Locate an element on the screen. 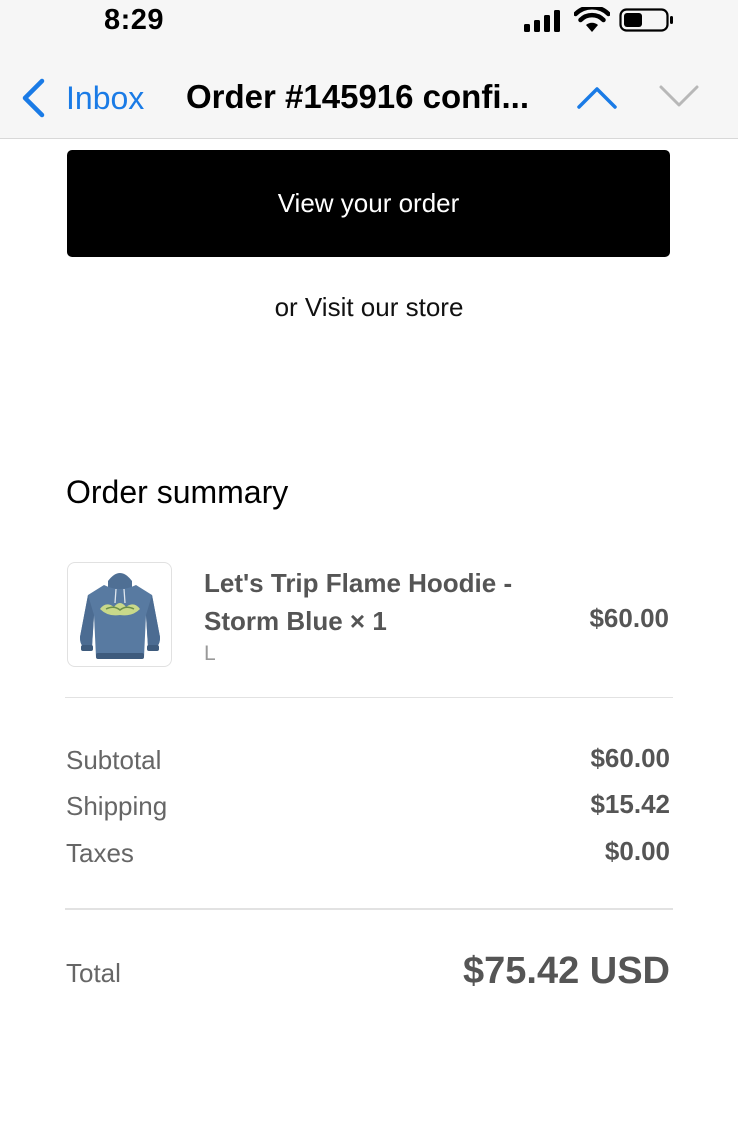 The image size is (738, 1126). total-label: Total is located at coordinates (93, 973).